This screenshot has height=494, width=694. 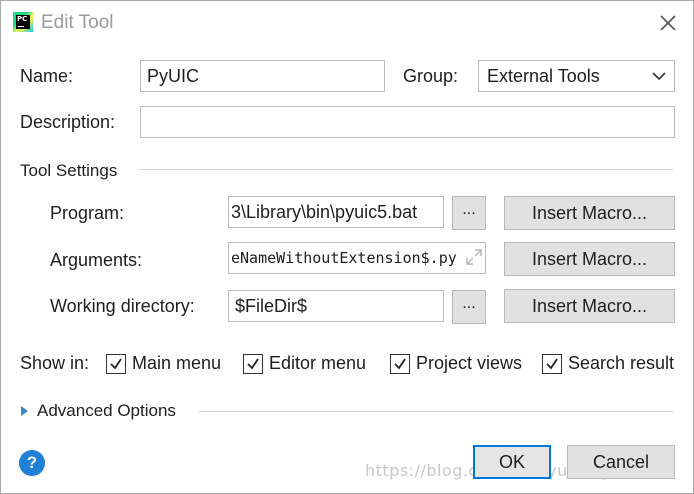 I want to click on group-selected-value: External Tools, so click(x=543, y=76).